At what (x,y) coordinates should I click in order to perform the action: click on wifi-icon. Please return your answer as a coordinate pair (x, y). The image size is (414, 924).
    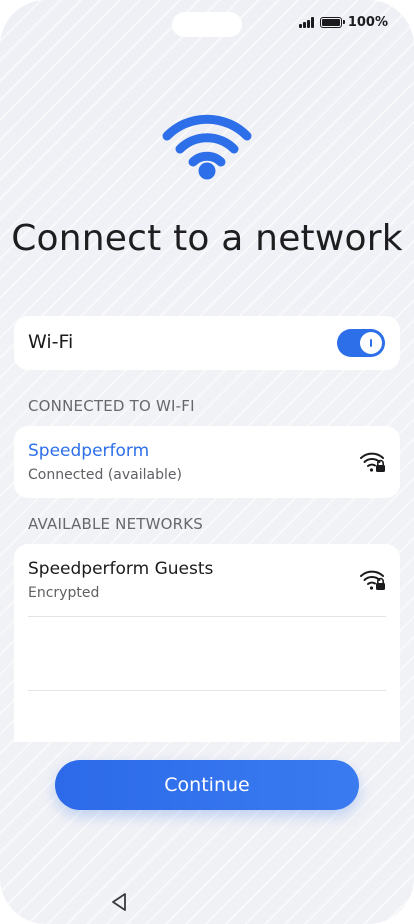
    Looking at the image, I should click on (207, 147).